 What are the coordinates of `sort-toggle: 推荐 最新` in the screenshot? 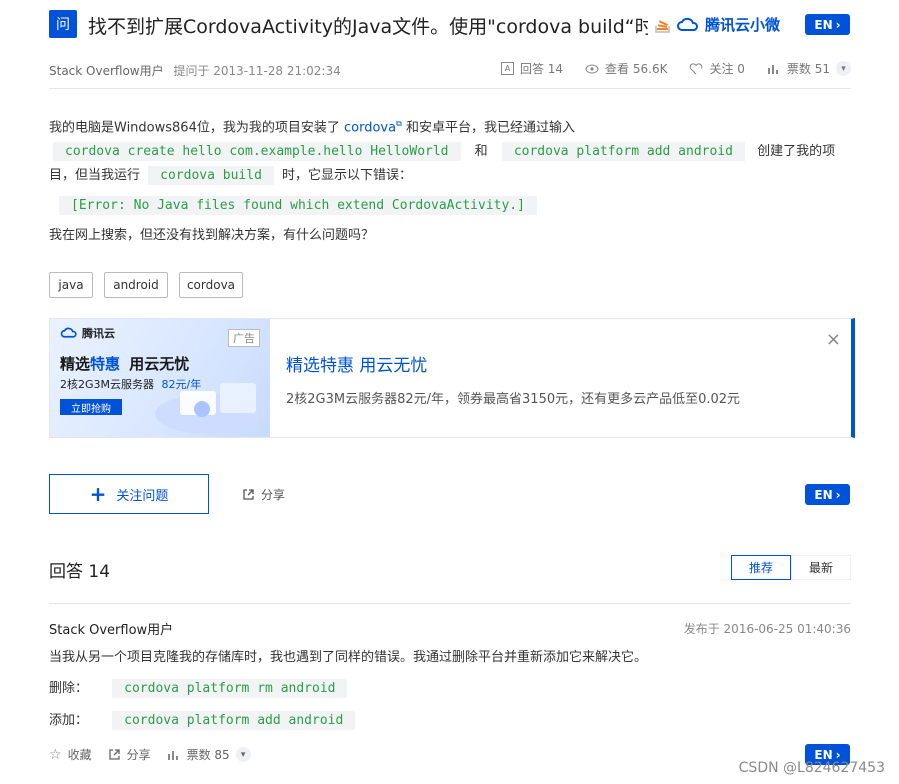 It's located at (791, 567).